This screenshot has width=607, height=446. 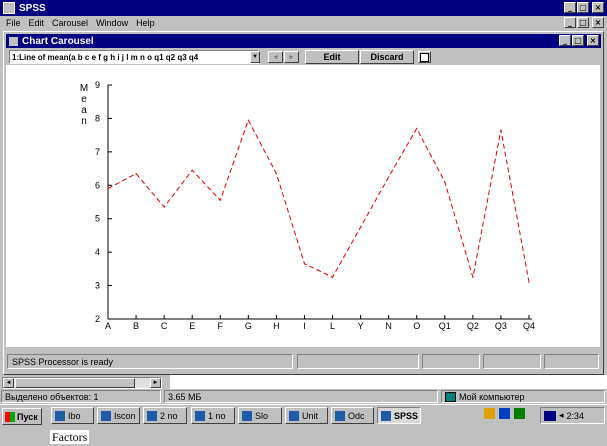 I want to click on chart-close-button: ×, so click(x=593, y=40).